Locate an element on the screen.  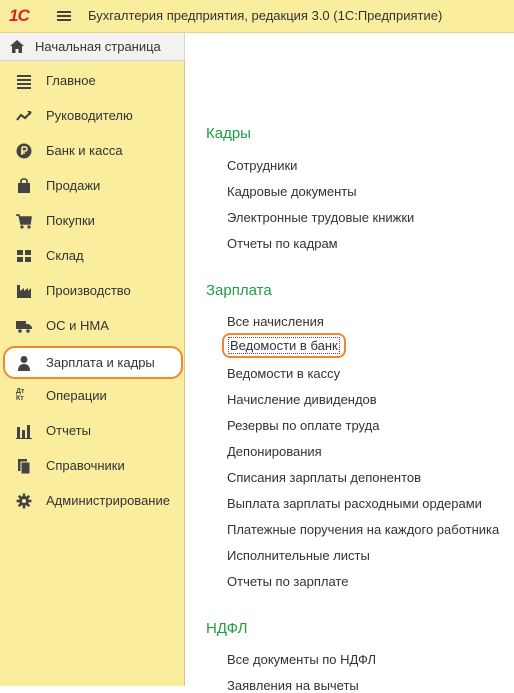
home-label: Начальная страница is located at coordinates (98, 46).